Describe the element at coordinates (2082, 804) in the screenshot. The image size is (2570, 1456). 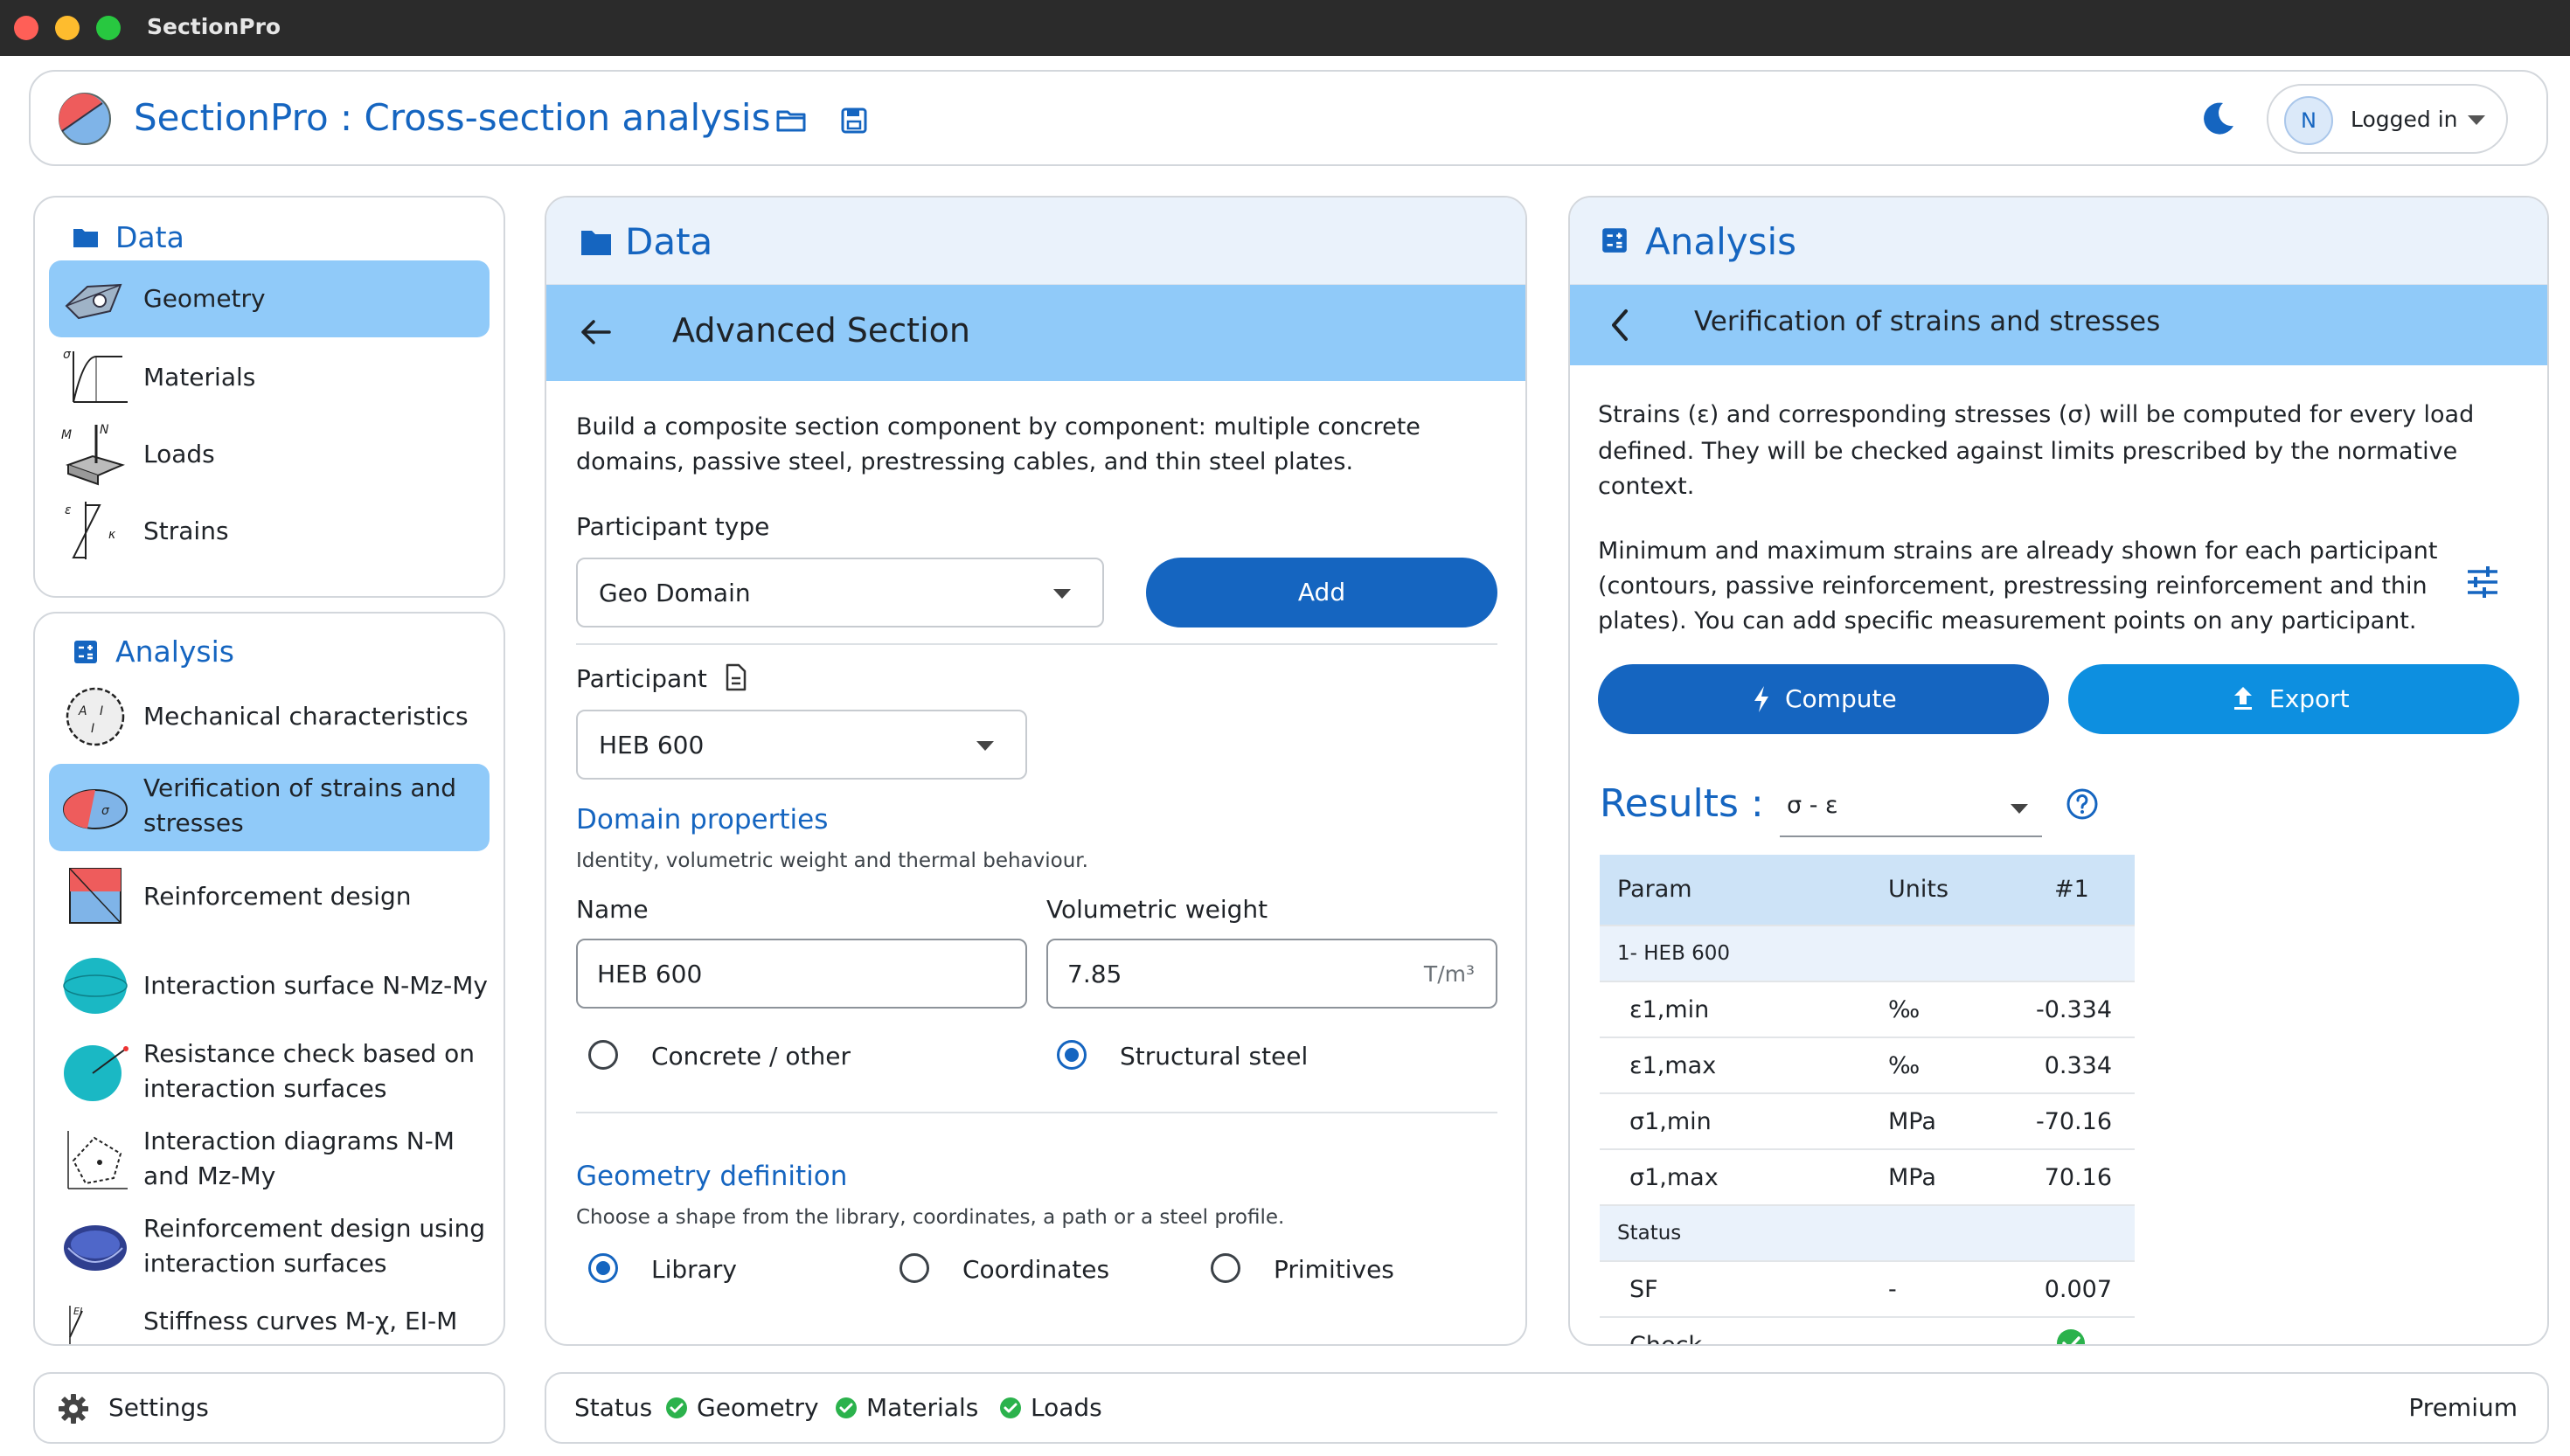
I see `help-icon` at that location.